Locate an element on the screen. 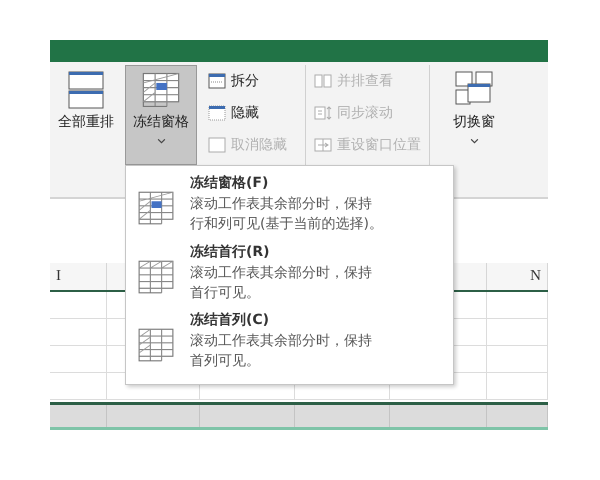  menu-item: 冻结窗格(F) 滚动工作表其余部分时，保持行和列可见(基于当前的选择)。 is located at coordinates (289, 204).